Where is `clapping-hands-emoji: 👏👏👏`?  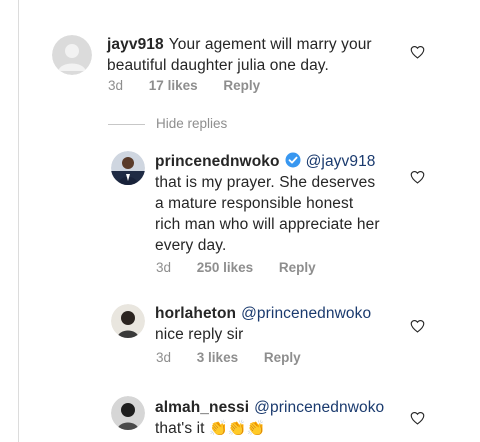
clapping-hands-emoji: 👏👏👏 is located at coordinates (237, 428).